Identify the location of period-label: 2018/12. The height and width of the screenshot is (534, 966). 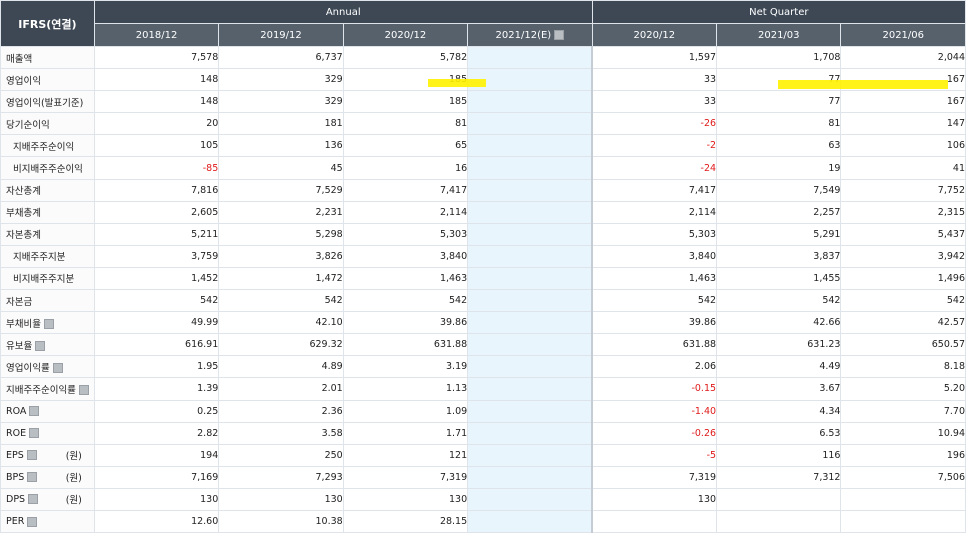
(156, 35).